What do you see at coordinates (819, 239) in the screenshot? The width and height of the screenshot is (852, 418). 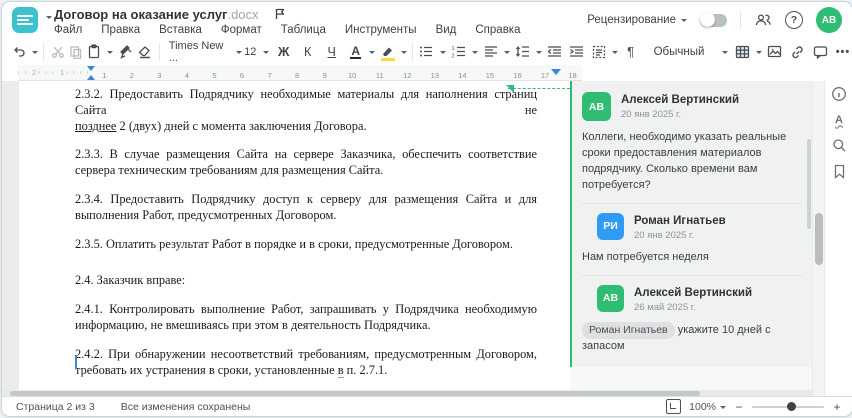 I see `scrollbar-thumb` at bounding box center [819, 239].